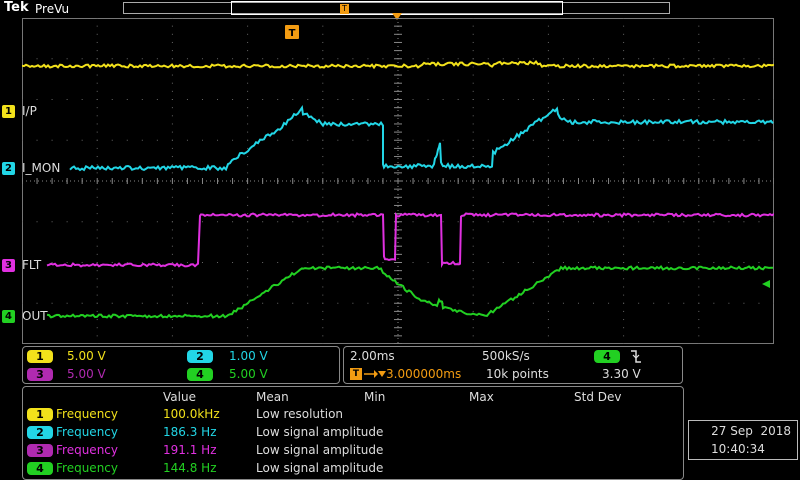 Image resolution: width=800 pixels, height=480 pixels. I want to click on svg-text: T, so click(292, 33).